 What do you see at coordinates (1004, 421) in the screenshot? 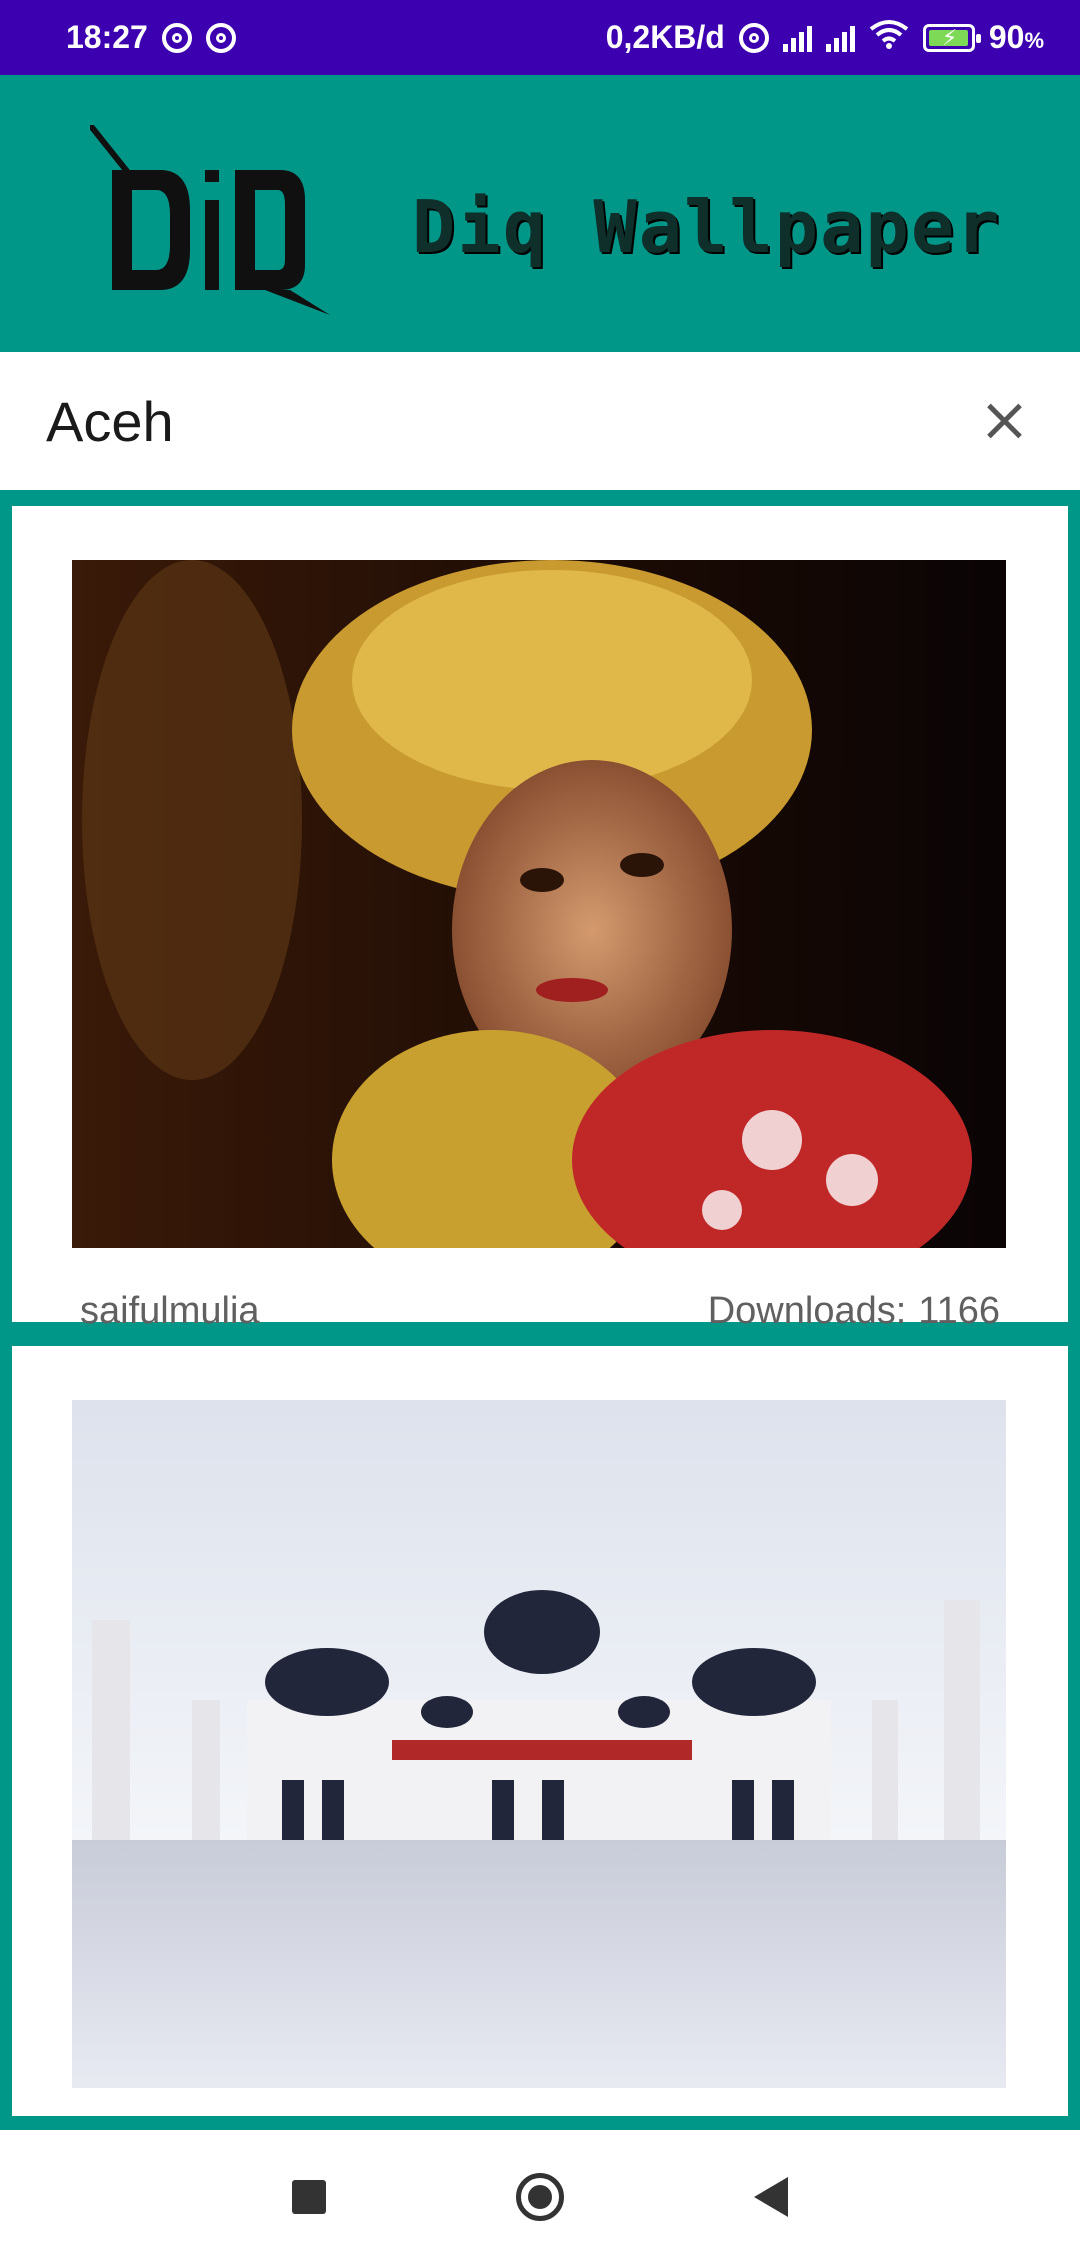
I see `close-icon` at bounding box center [1004, 421].